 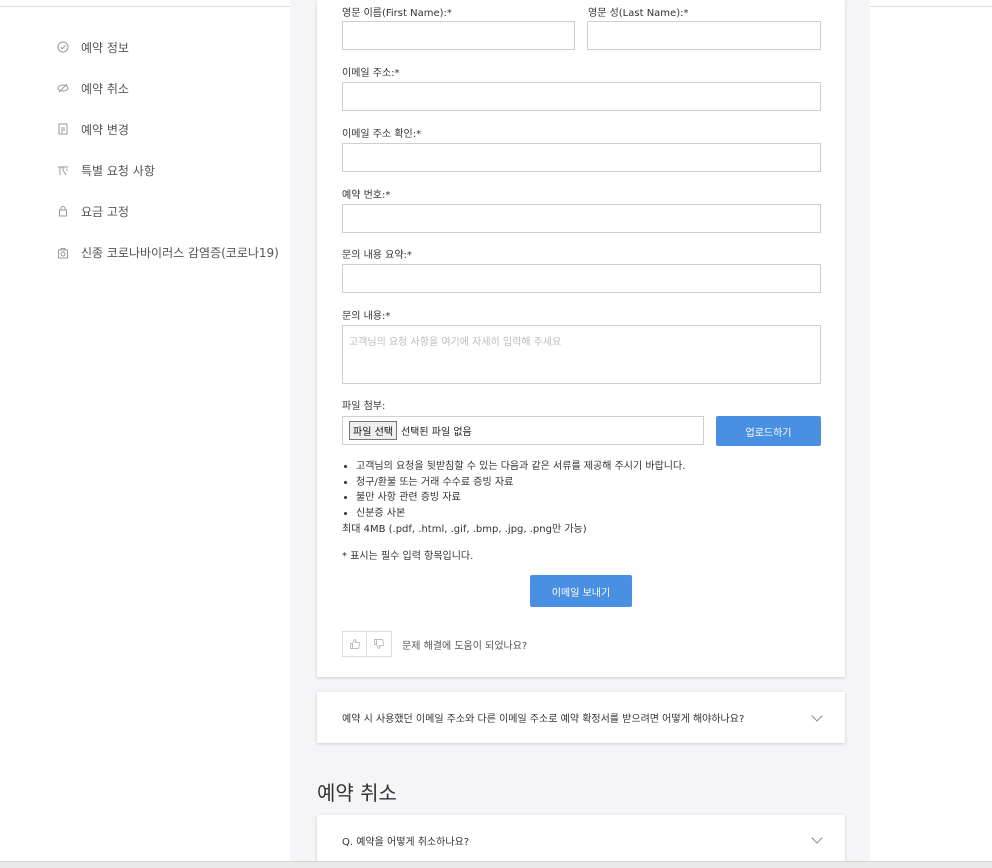 I want to click on inquiry-label: 문의 내용:*, so click(x=366, y=316).